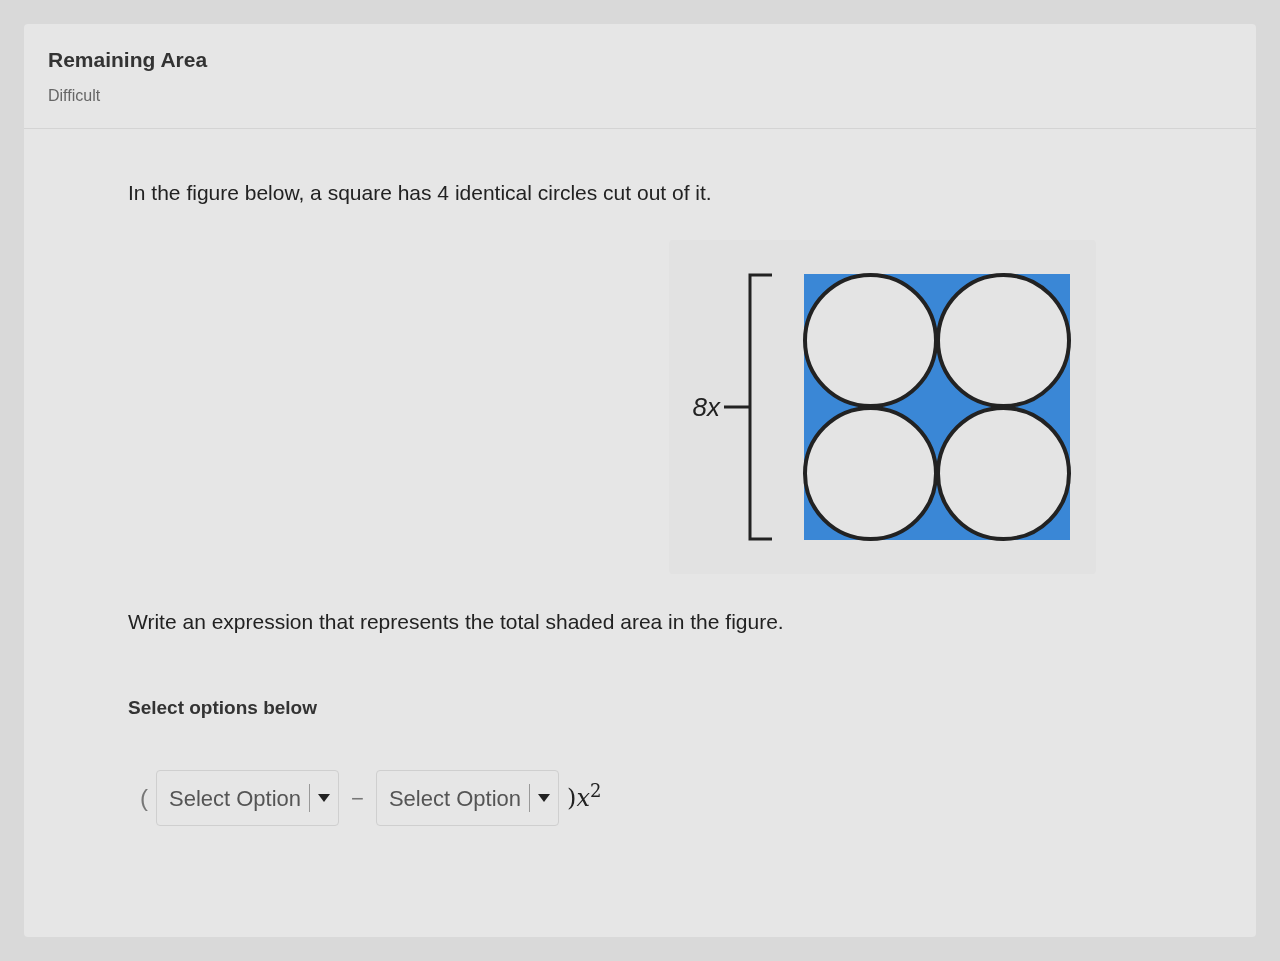 The height and width of the screenshot is (961, 1280). I want to click on brace-icon, so click(749, 407).